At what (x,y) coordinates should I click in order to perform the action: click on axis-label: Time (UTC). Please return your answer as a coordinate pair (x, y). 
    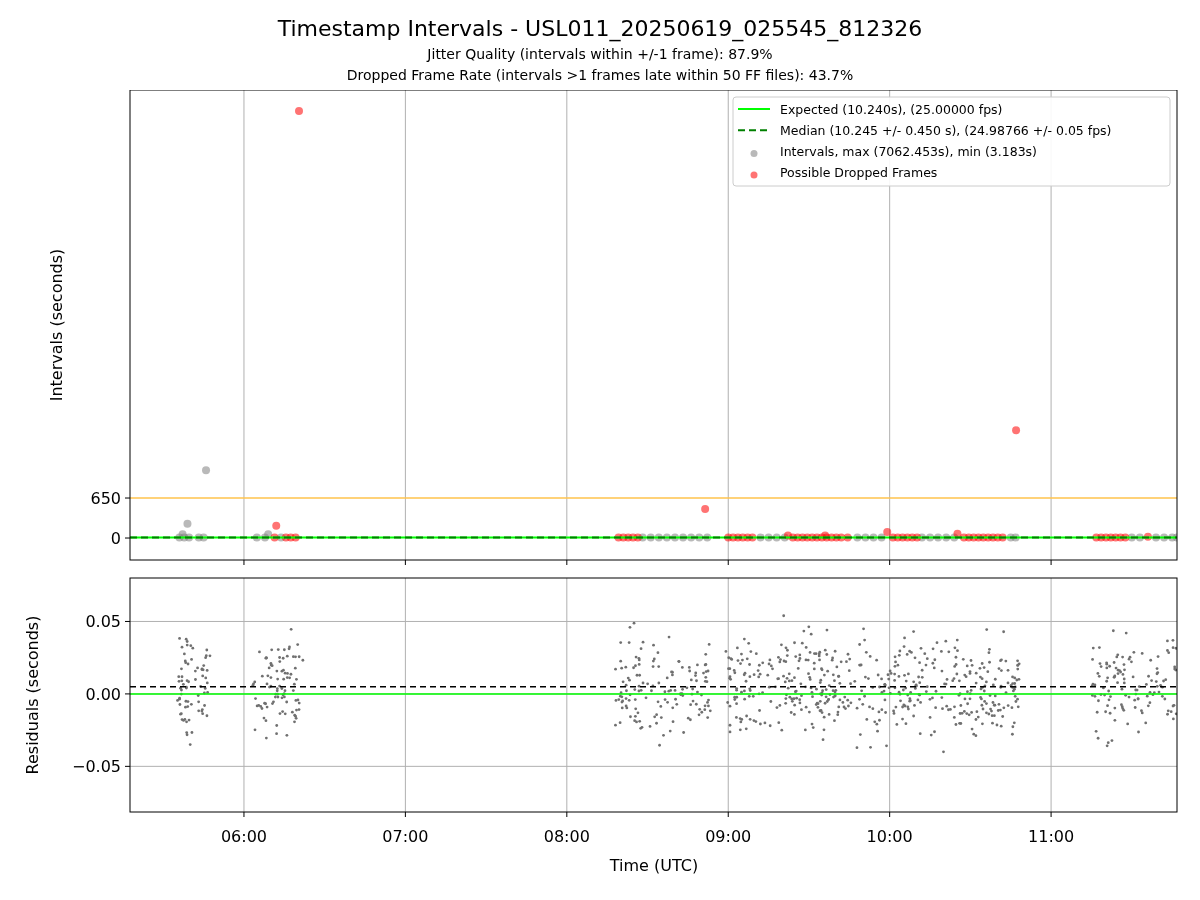
    Looking at the image, I should click on (654, 865).